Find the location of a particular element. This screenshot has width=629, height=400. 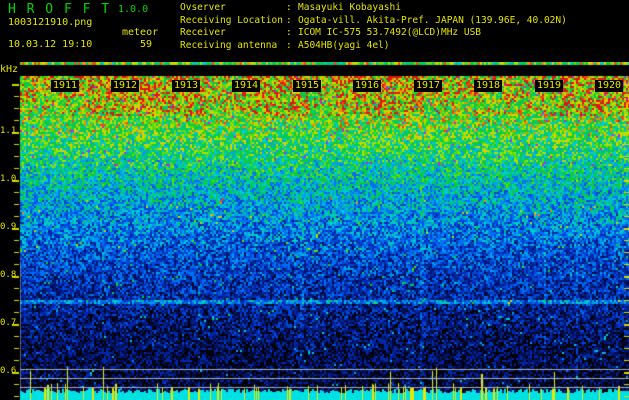

output-filename: 1003121910.png is located at coordinates (50, 22).